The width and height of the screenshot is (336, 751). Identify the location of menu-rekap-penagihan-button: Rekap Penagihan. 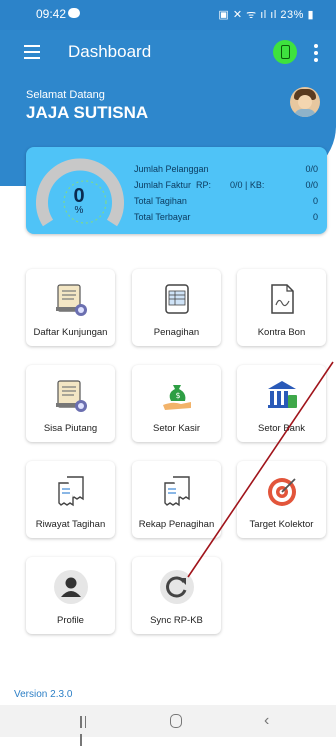
(176, 499).